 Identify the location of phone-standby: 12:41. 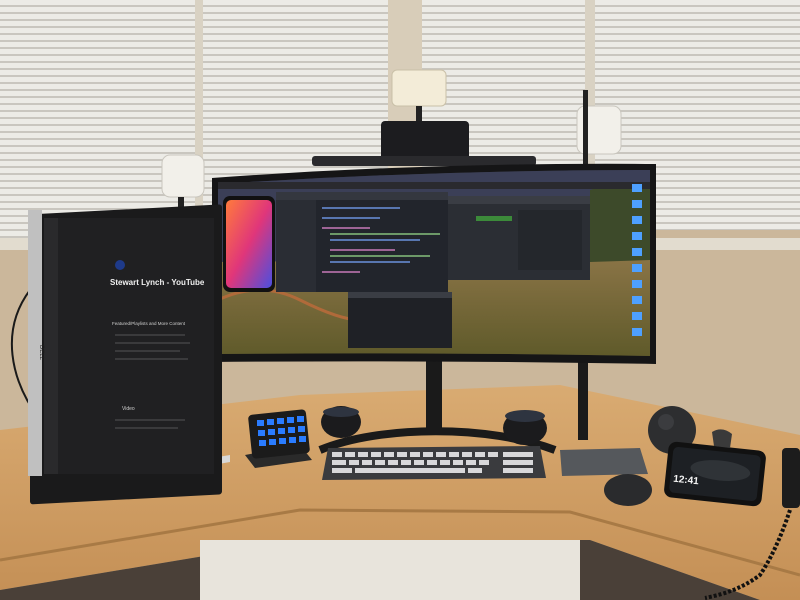
(715, 474).